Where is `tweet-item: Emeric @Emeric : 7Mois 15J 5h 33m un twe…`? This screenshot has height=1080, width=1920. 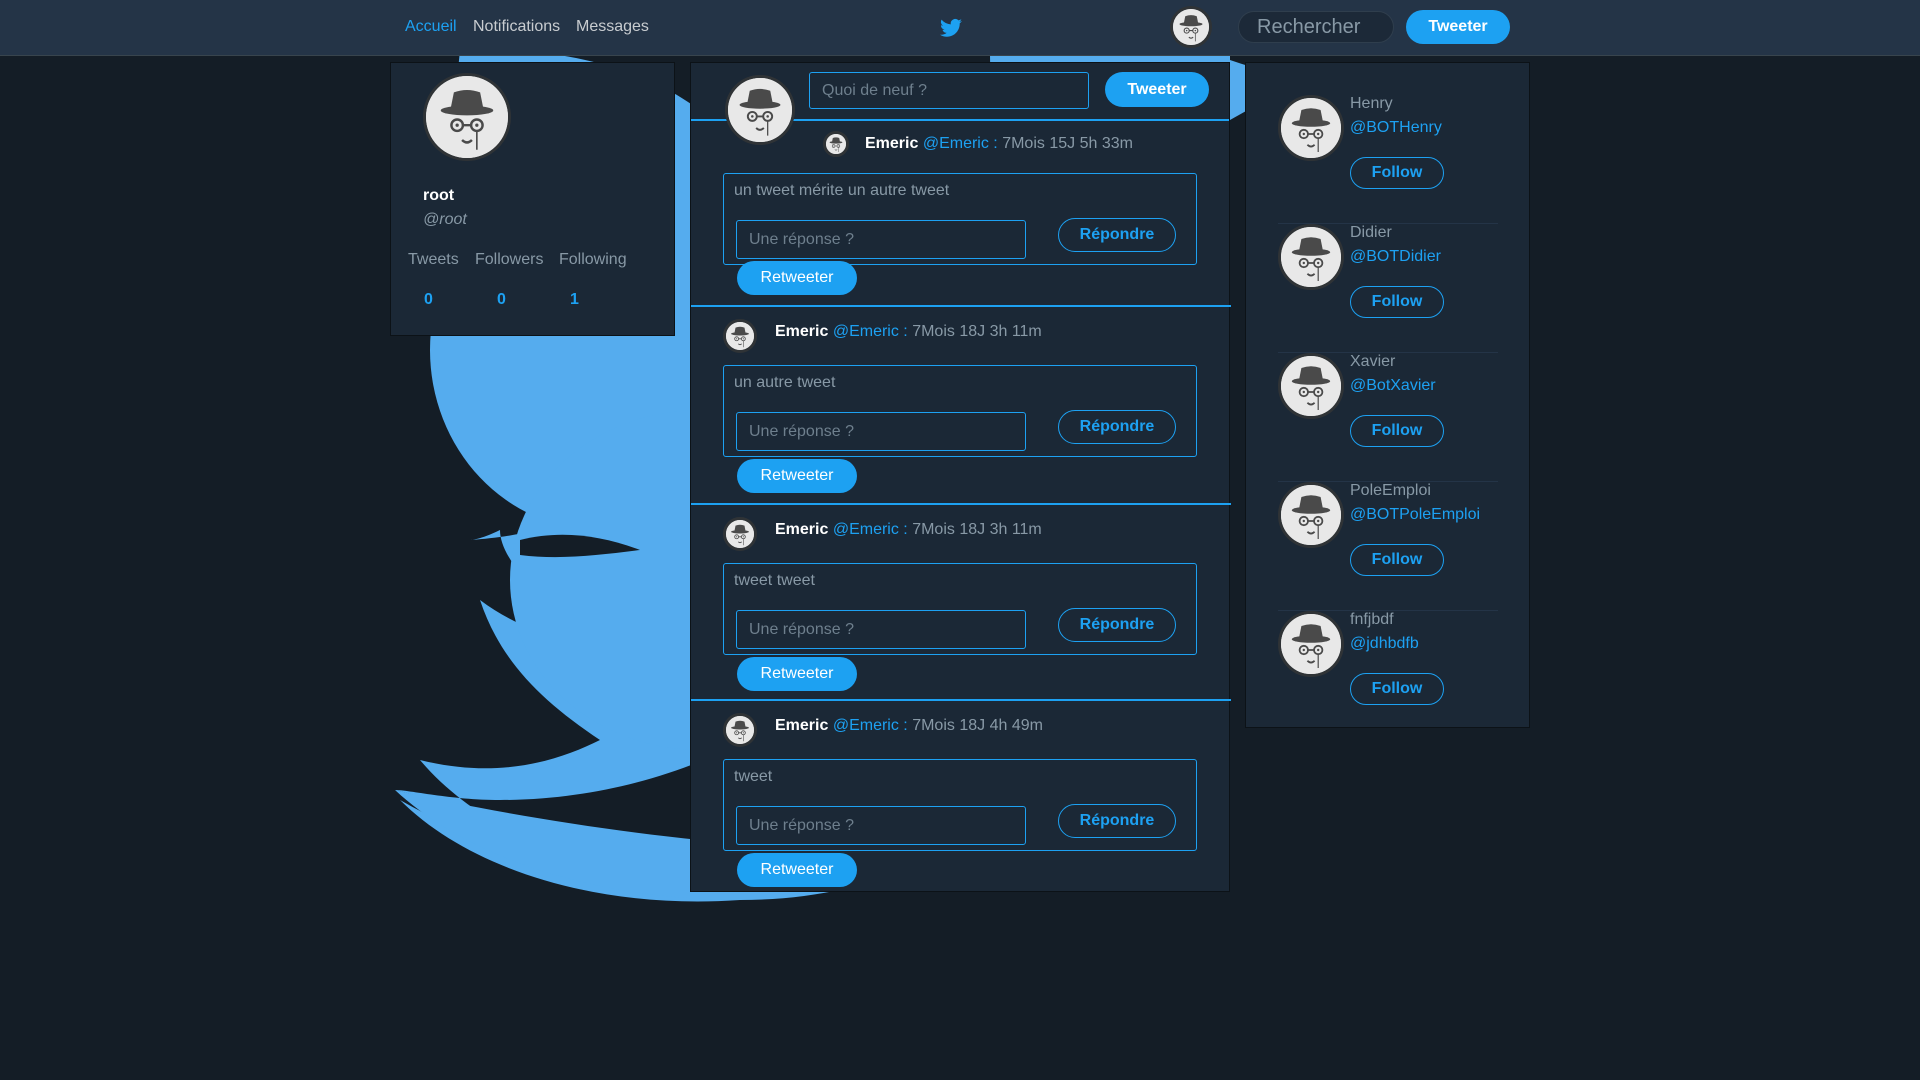
tweet-item: Emeric @Emeric : 7Mois 15J 5h 33m un twe… is located at coordinates (961, 214).